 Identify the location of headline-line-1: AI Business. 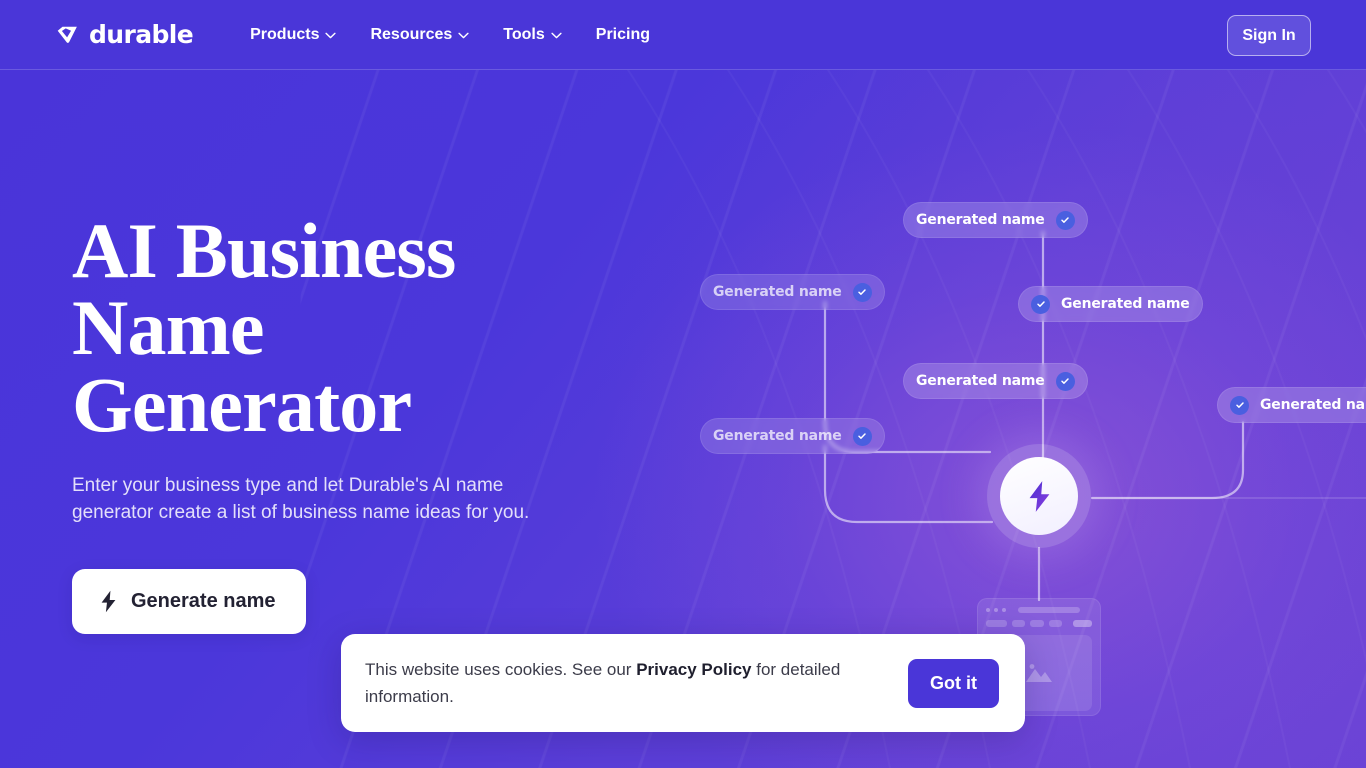
(264, 250).